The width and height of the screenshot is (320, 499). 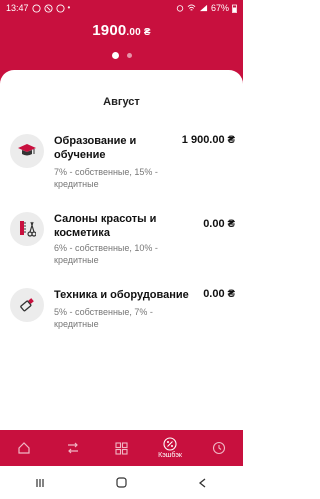 I want to click on nav-home, so click(x=24, y=448).